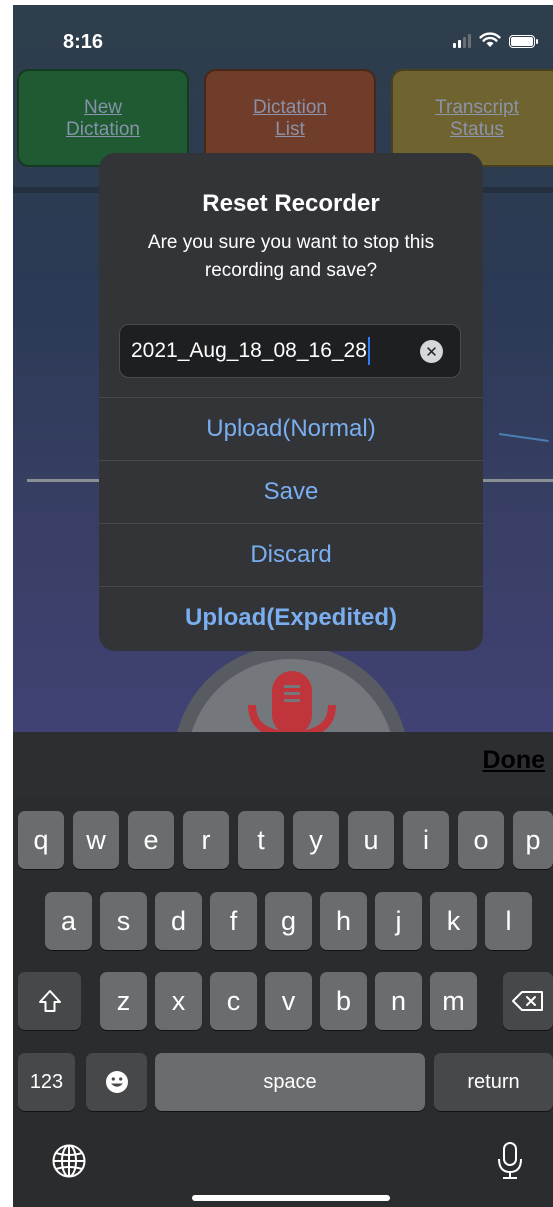 The width and height of the screenshot is (553, 1207). I want to click on nav-label-line2: Dictation, so click(103, 129).